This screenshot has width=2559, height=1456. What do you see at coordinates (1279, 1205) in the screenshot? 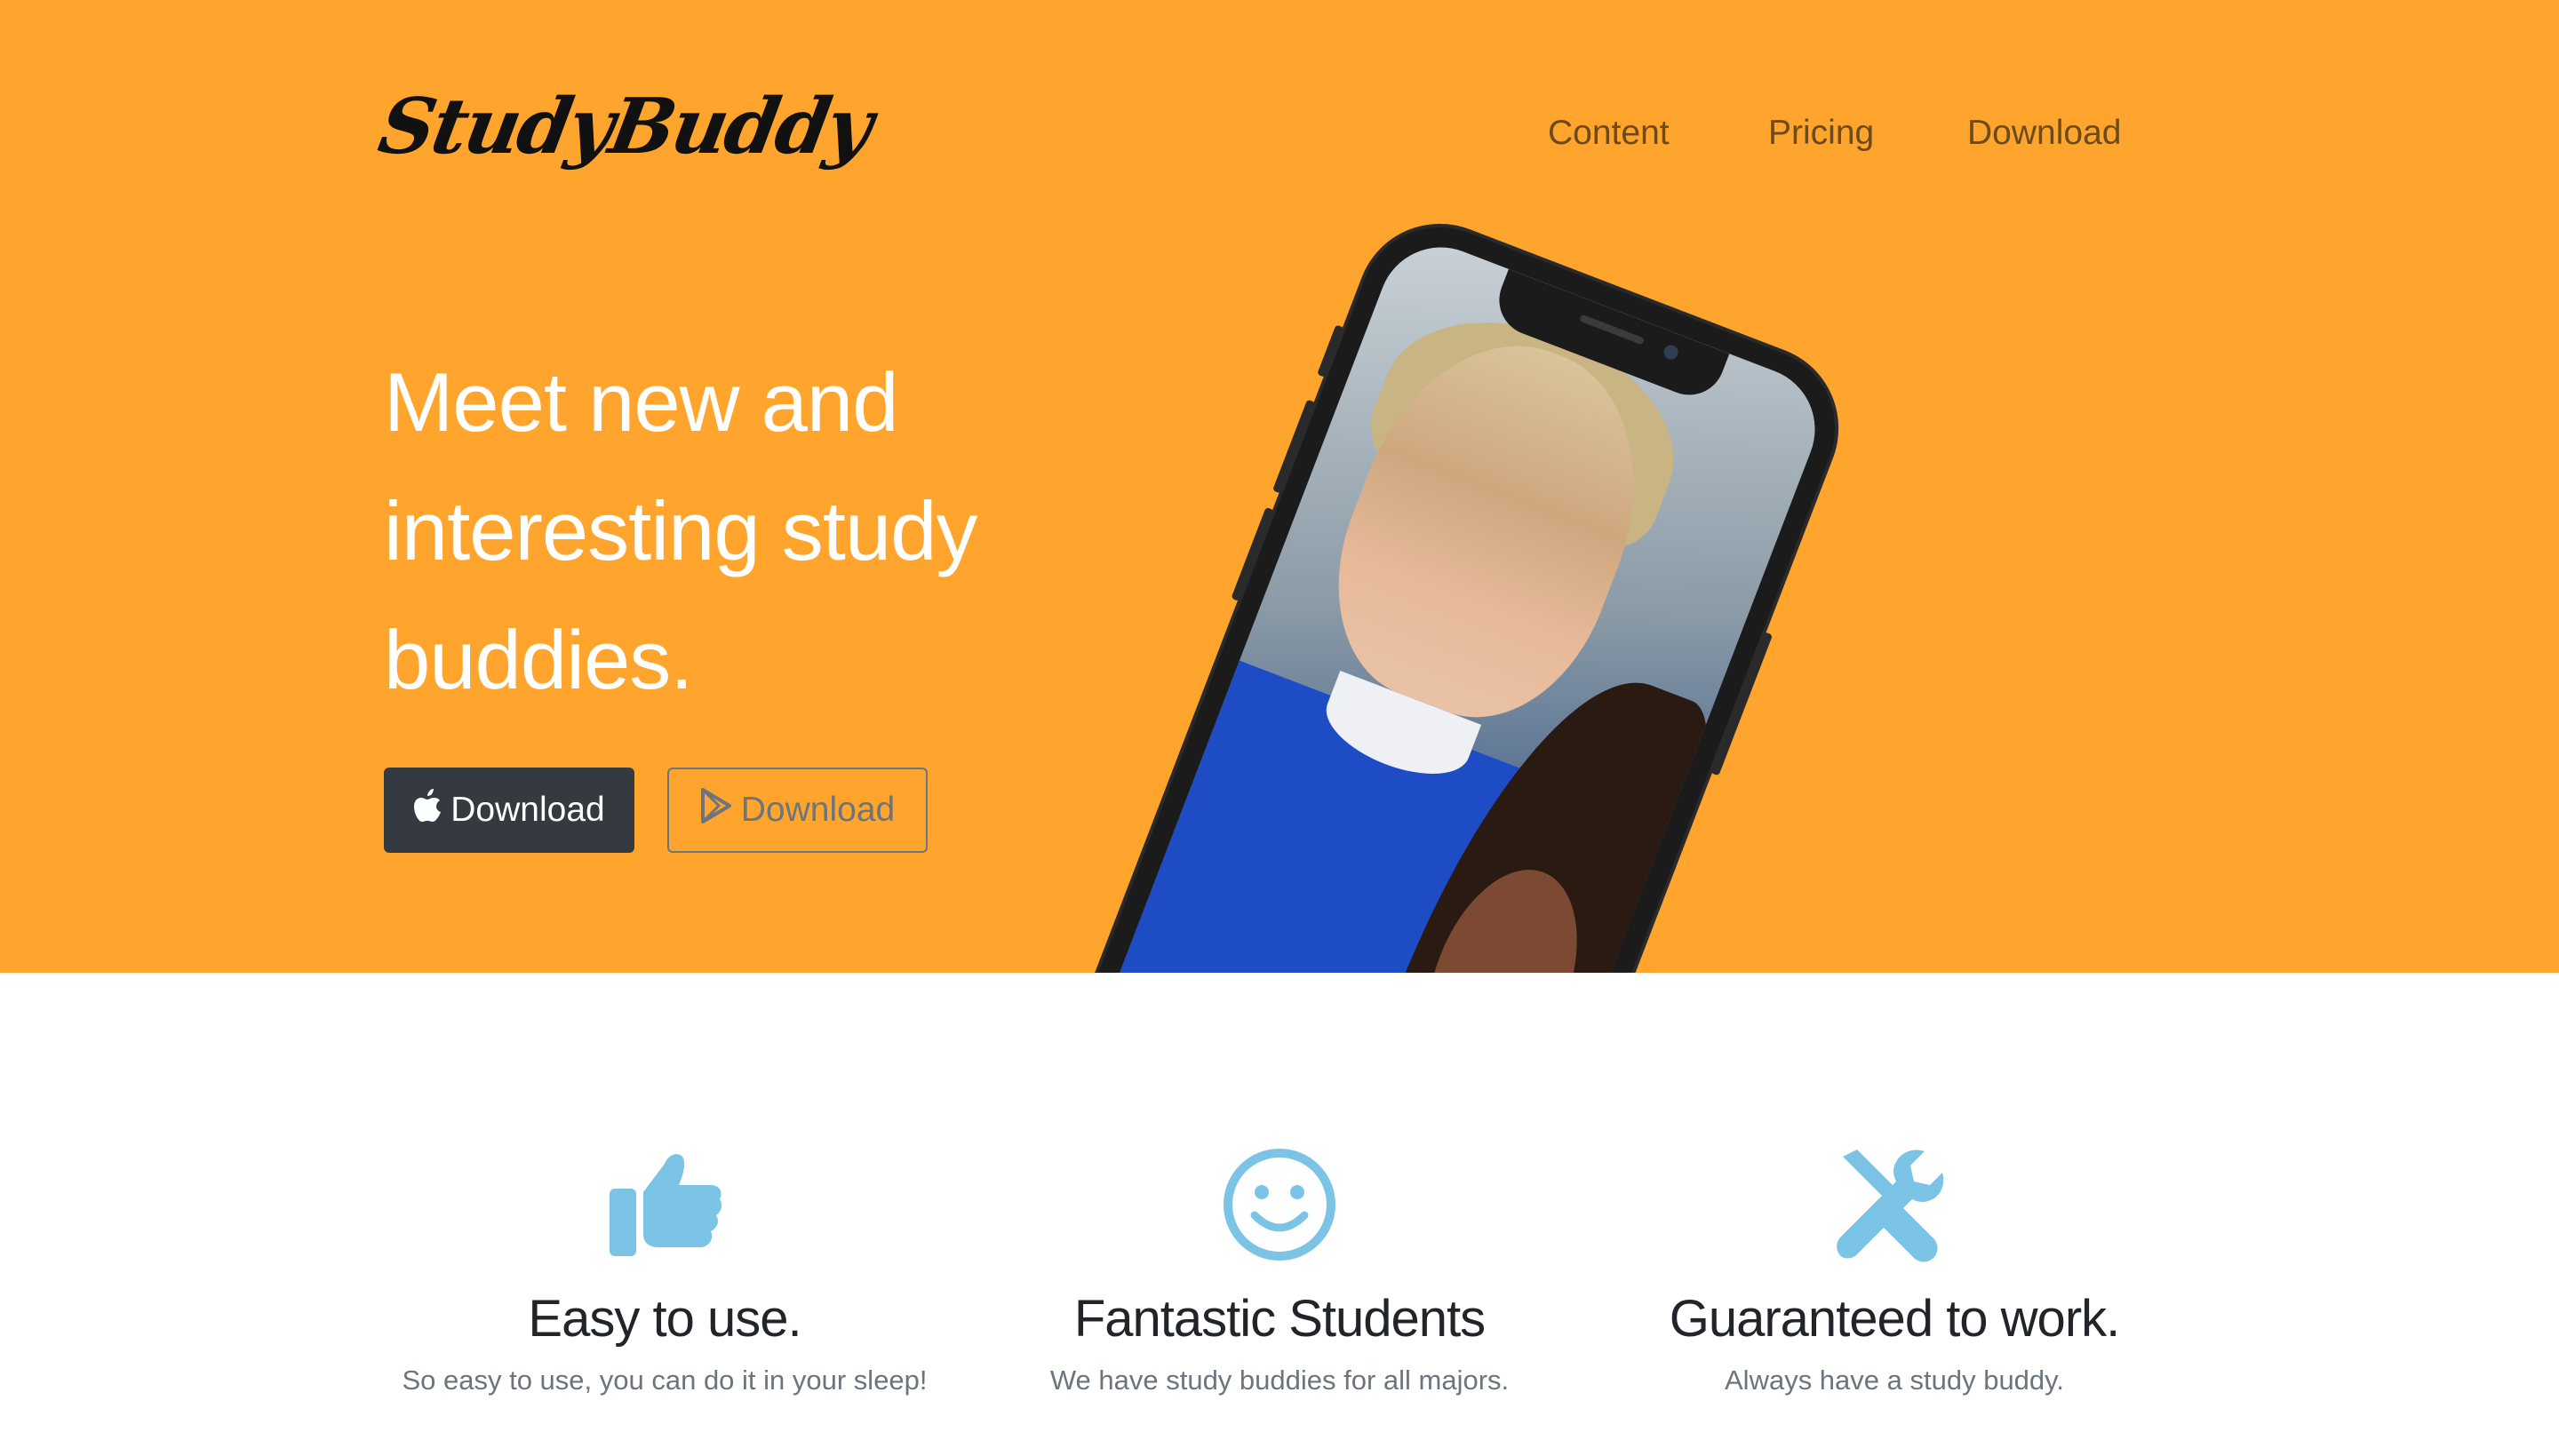
I see `smile-icon` at bounding box center [1279, 1205].